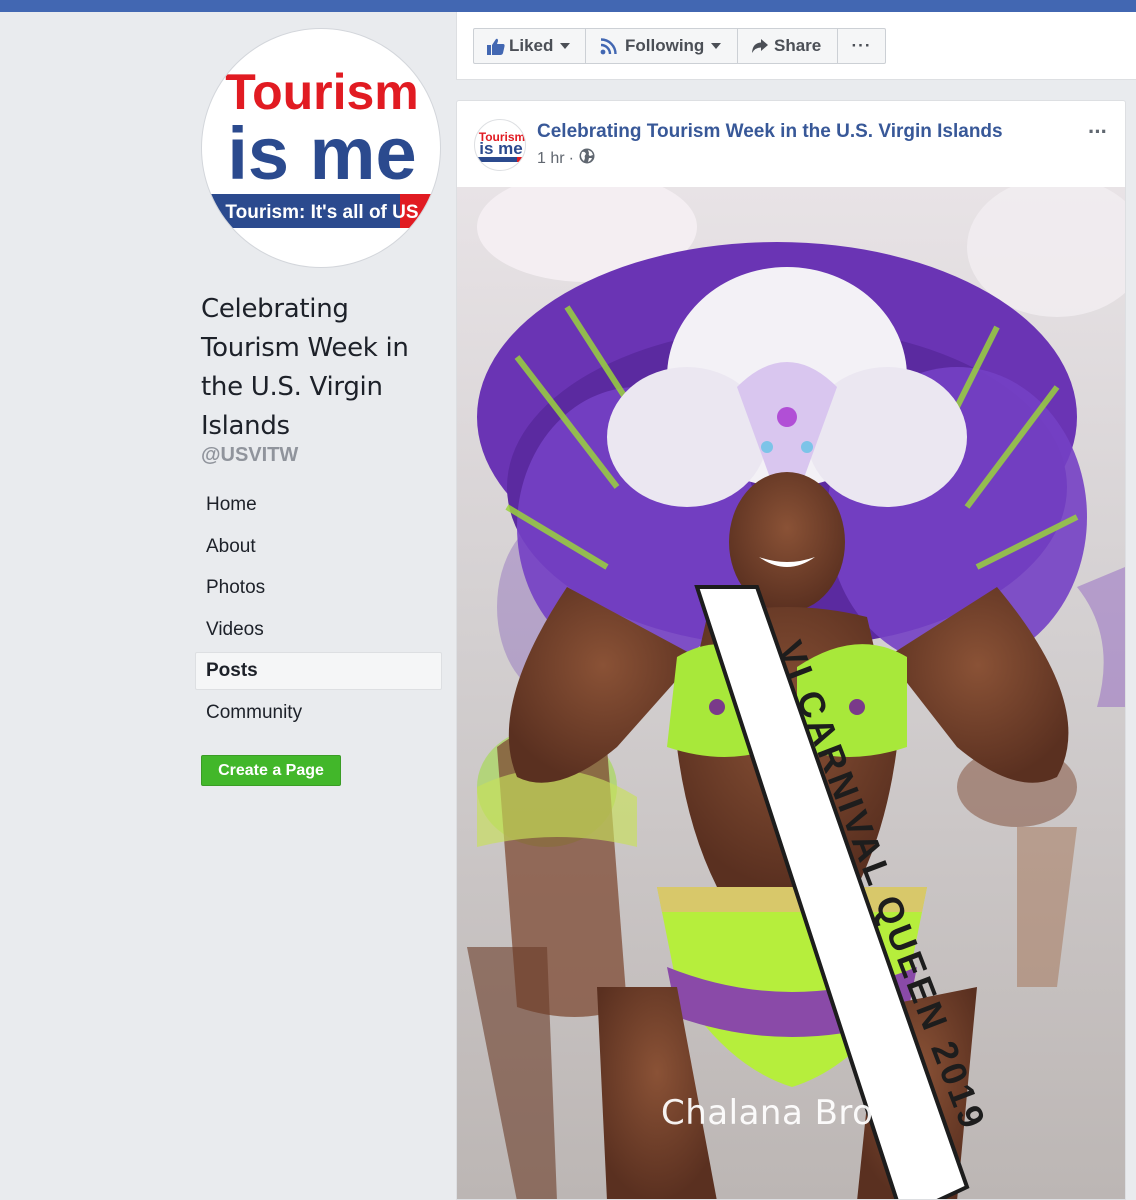 Image resolution: width=1136 pixels, height=1200 pixels. What do you see at coordinates (568, 6) in the screenshot?
I see `top-navigation-bar` at bounding box center [568, 6].